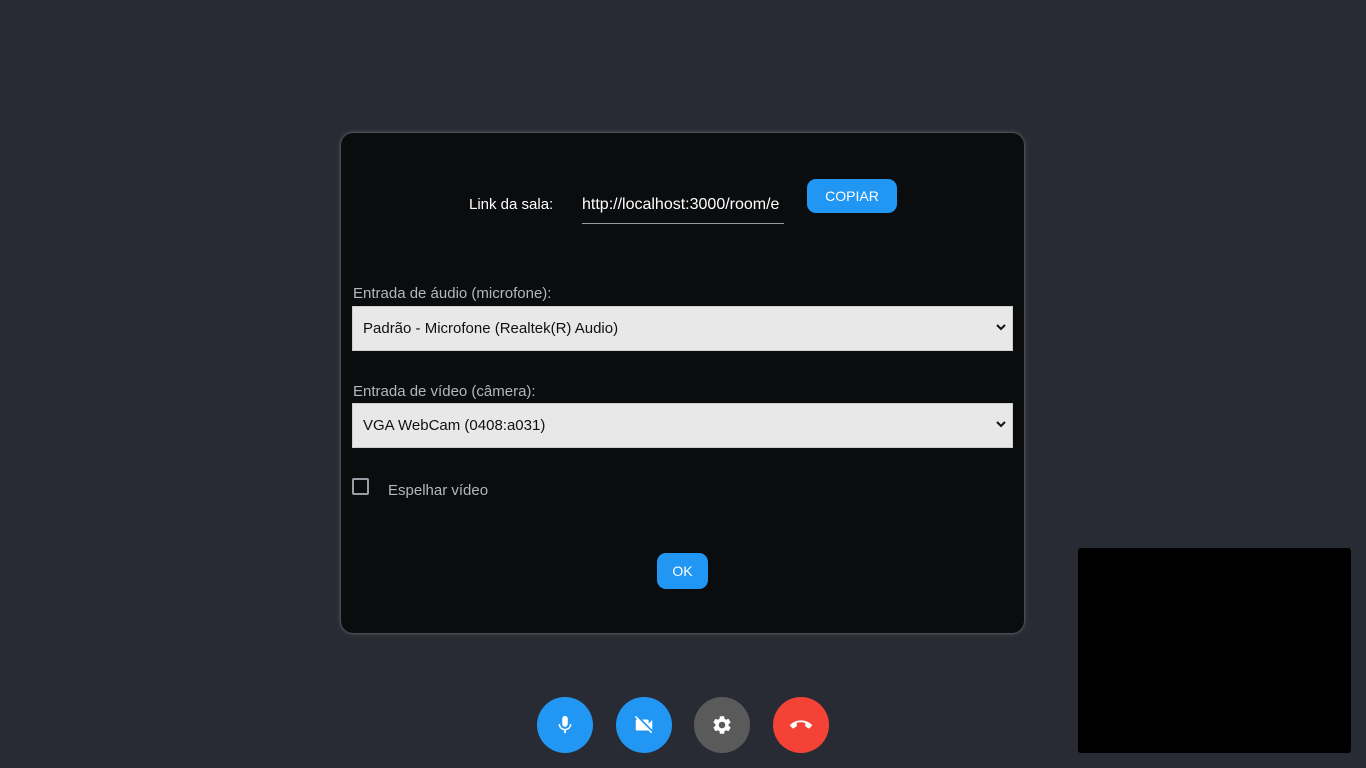 This screenshot has width=1366, height=768. I want to click on mirror-video-checkbox, so click(360, 486).